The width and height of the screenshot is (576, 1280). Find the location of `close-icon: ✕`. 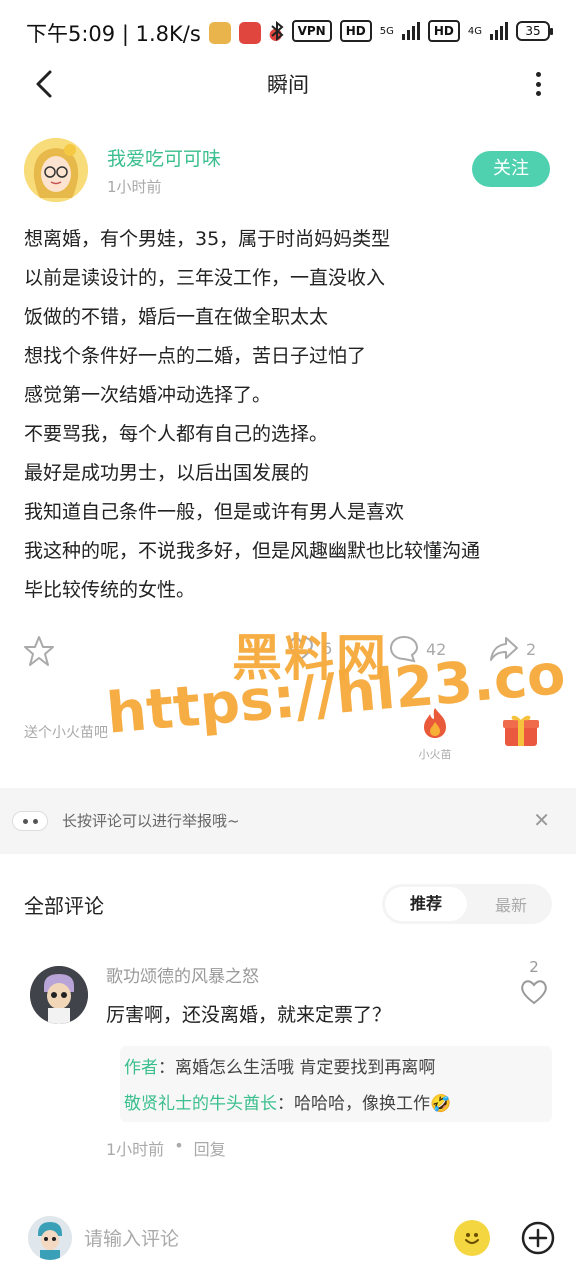

close-icon: ✕ is located at coordinates (541, 820).